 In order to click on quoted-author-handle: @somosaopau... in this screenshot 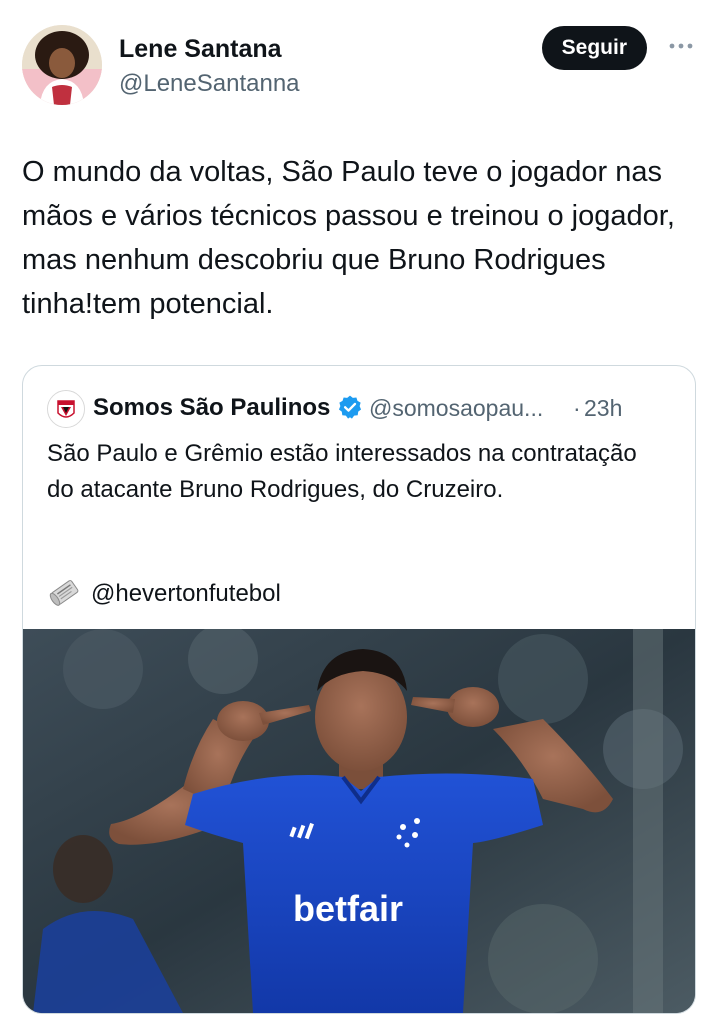, I will do `click(456, 408)`.